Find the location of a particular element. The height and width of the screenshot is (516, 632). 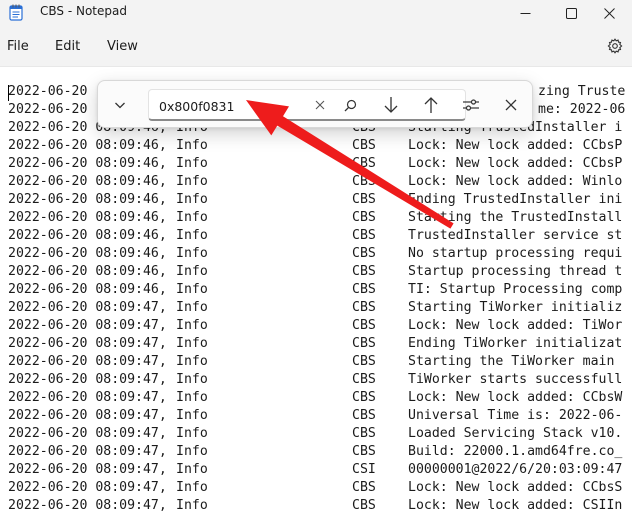

log-message: Lock: New lock added: CSIIn is located at coordinates (515, 505).